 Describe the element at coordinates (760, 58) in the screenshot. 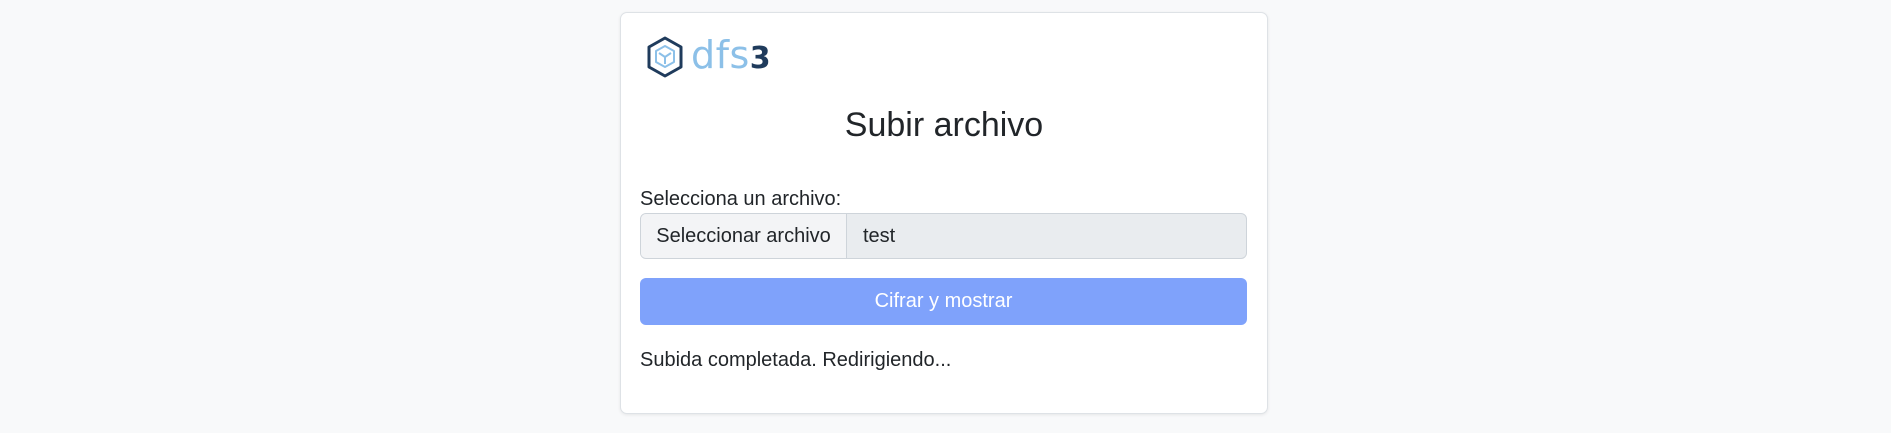

I see `brand-wordmark-number: 3` at that location.